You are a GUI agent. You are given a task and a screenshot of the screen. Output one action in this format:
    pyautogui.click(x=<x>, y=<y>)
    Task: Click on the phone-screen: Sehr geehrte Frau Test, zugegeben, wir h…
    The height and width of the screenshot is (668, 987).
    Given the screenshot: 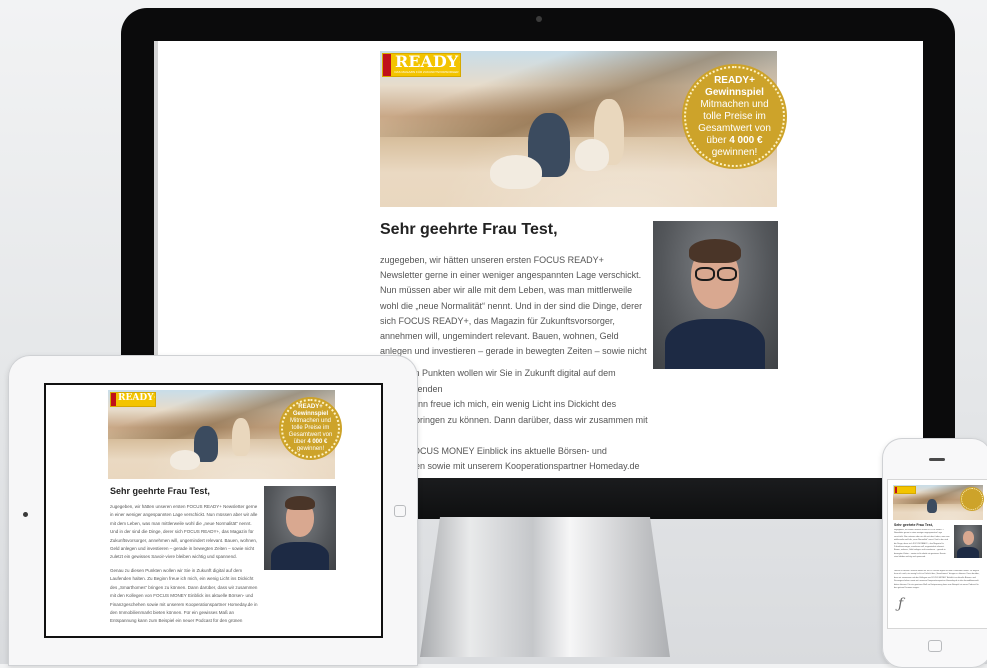 What is the action you would take?
    pyautogui.click(x=937, y=554)
    